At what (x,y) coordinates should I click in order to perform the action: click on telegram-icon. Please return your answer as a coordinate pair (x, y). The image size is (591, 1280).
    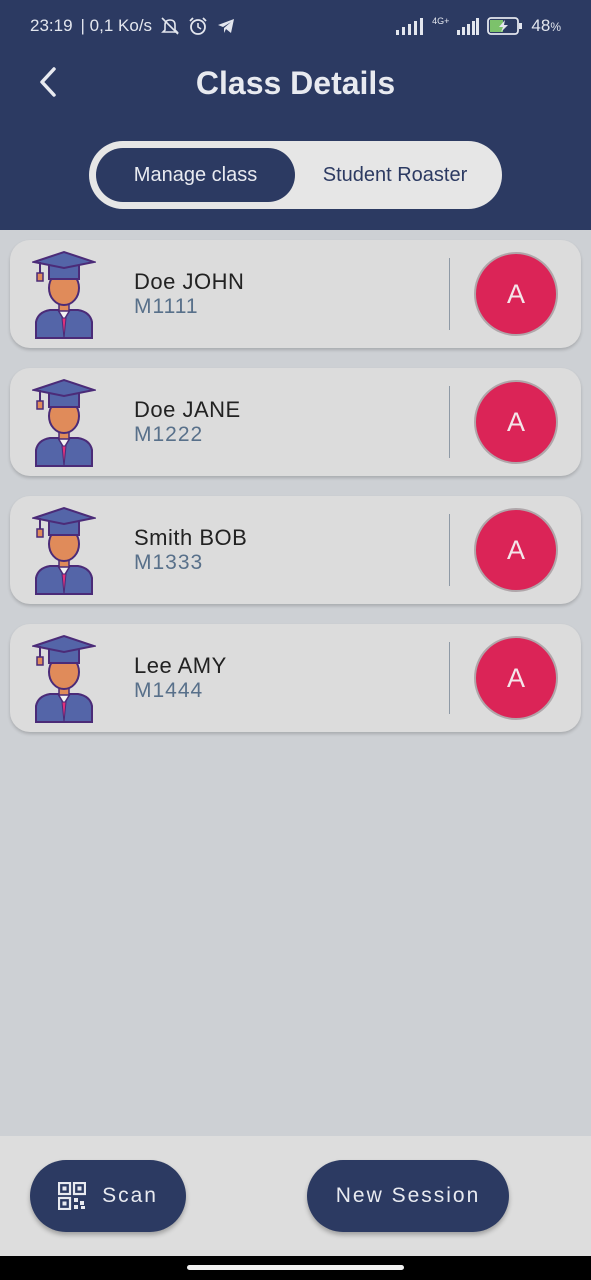
    Looking at the image, I should click on (226, 26).